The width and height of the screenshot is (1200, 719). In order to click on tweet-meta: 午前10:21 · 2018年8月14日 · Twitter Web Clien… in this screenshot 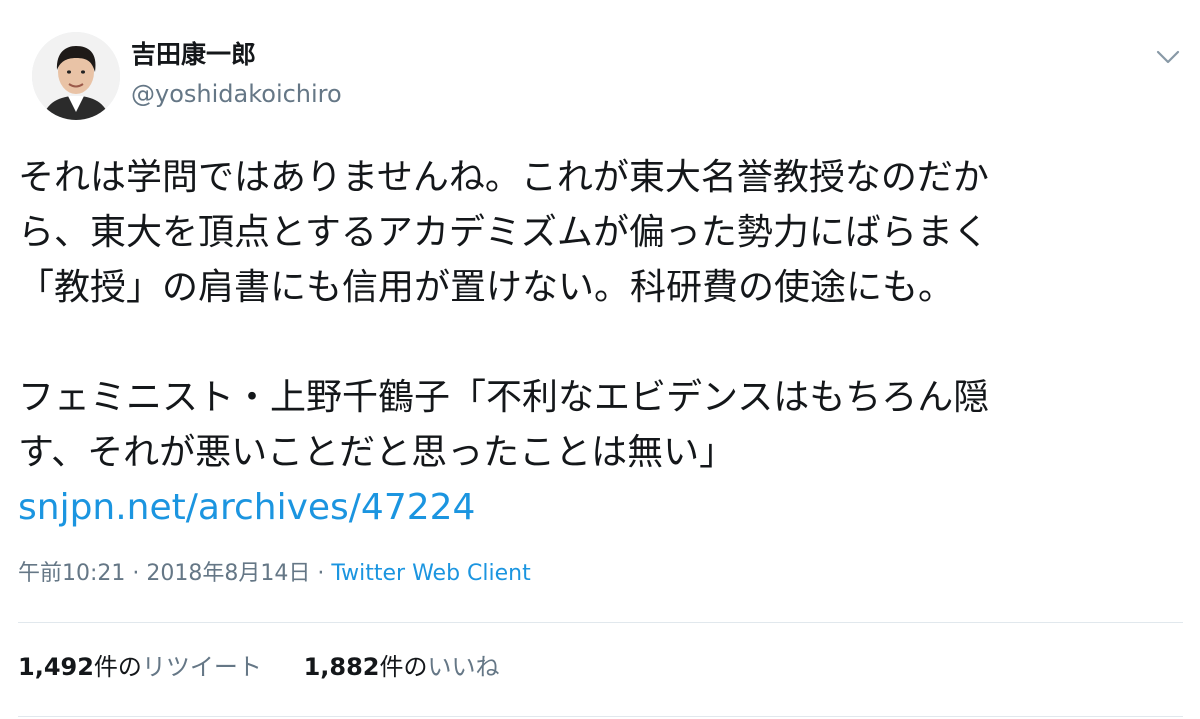, I will do `click(274, 574)`.